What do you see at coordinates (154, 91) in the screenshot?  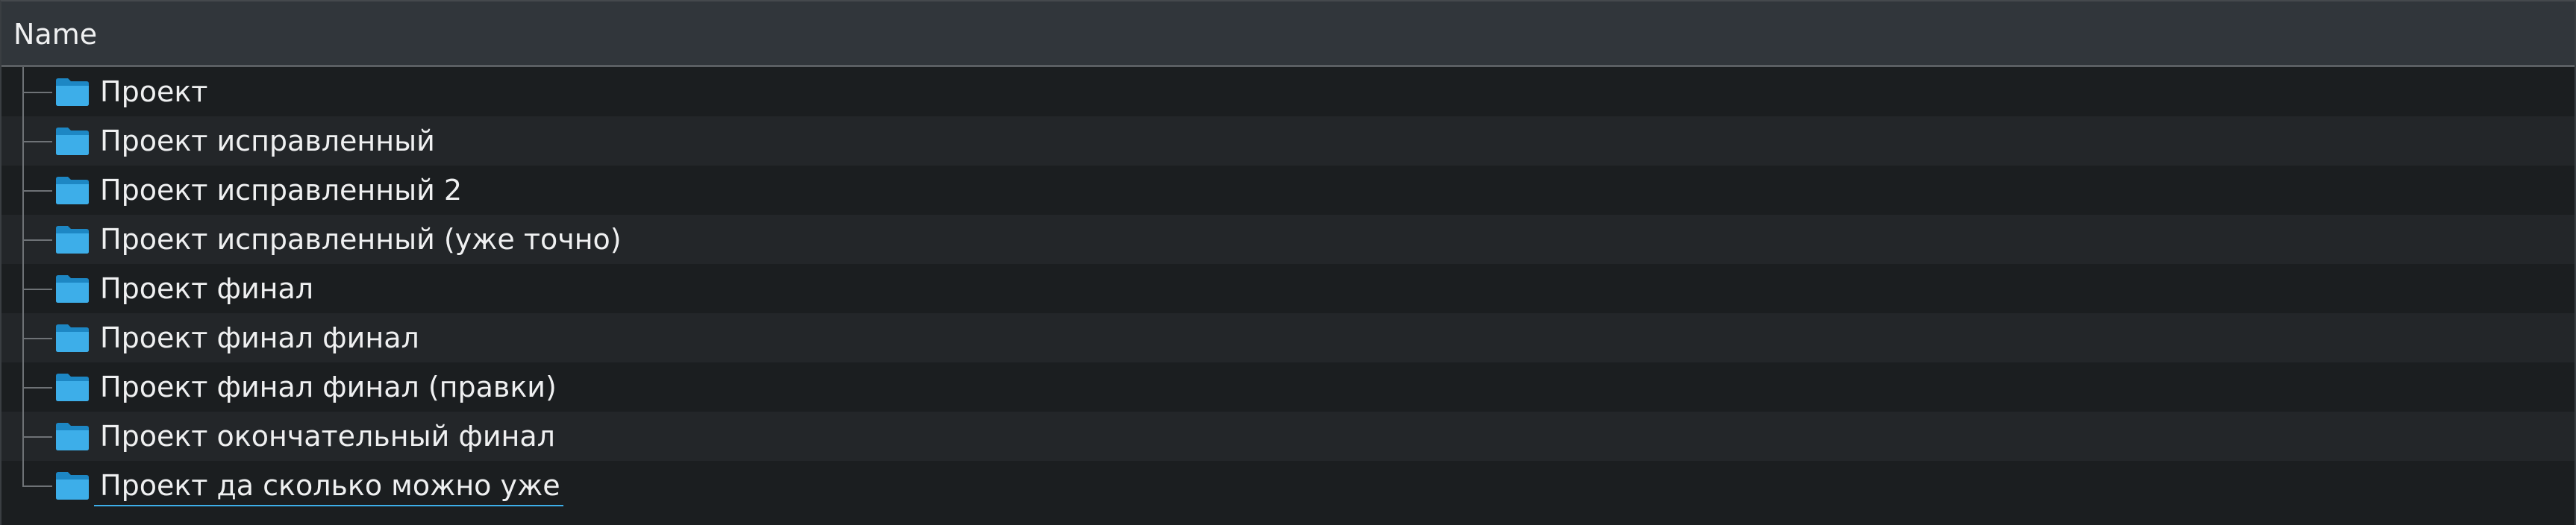 I see `folder-name: Проект` at bounding box center [154, 91].